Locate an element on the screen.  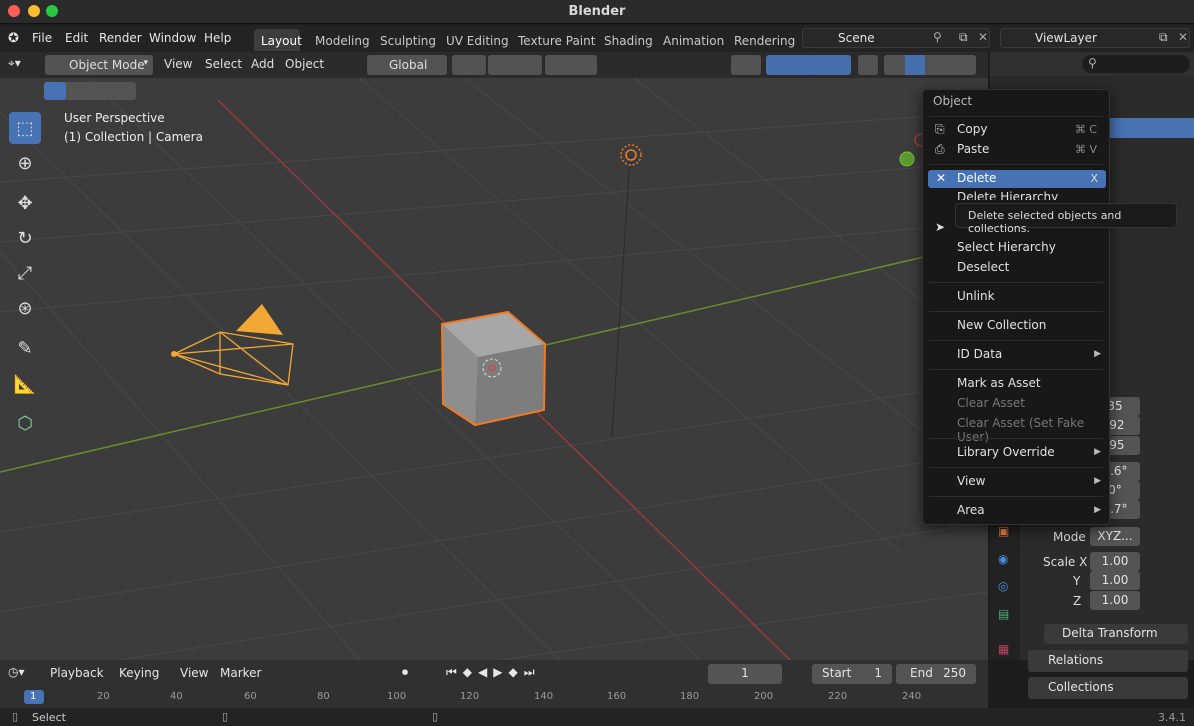
frame-tick: 80 is located at coordinates (323, 696).